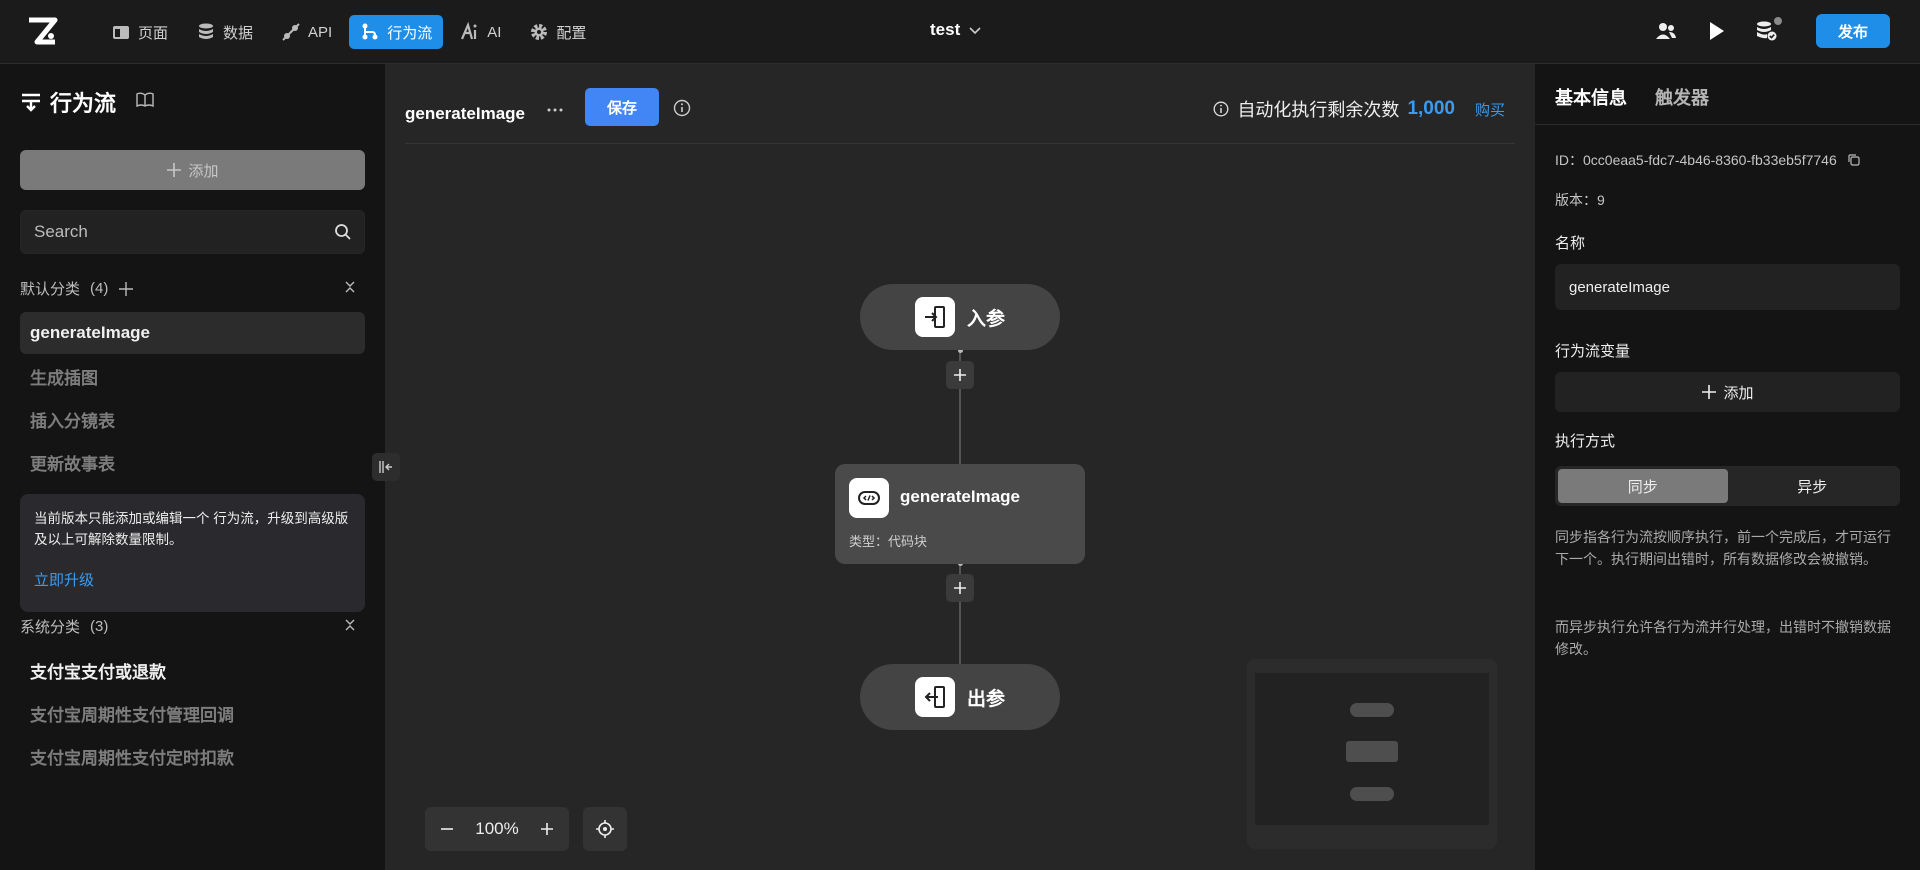  What do you see at coordinates (960, 514) in the screenshot?
I see `code-block-node: generateImage 类型：代码块` at bounding box center [960, 514].